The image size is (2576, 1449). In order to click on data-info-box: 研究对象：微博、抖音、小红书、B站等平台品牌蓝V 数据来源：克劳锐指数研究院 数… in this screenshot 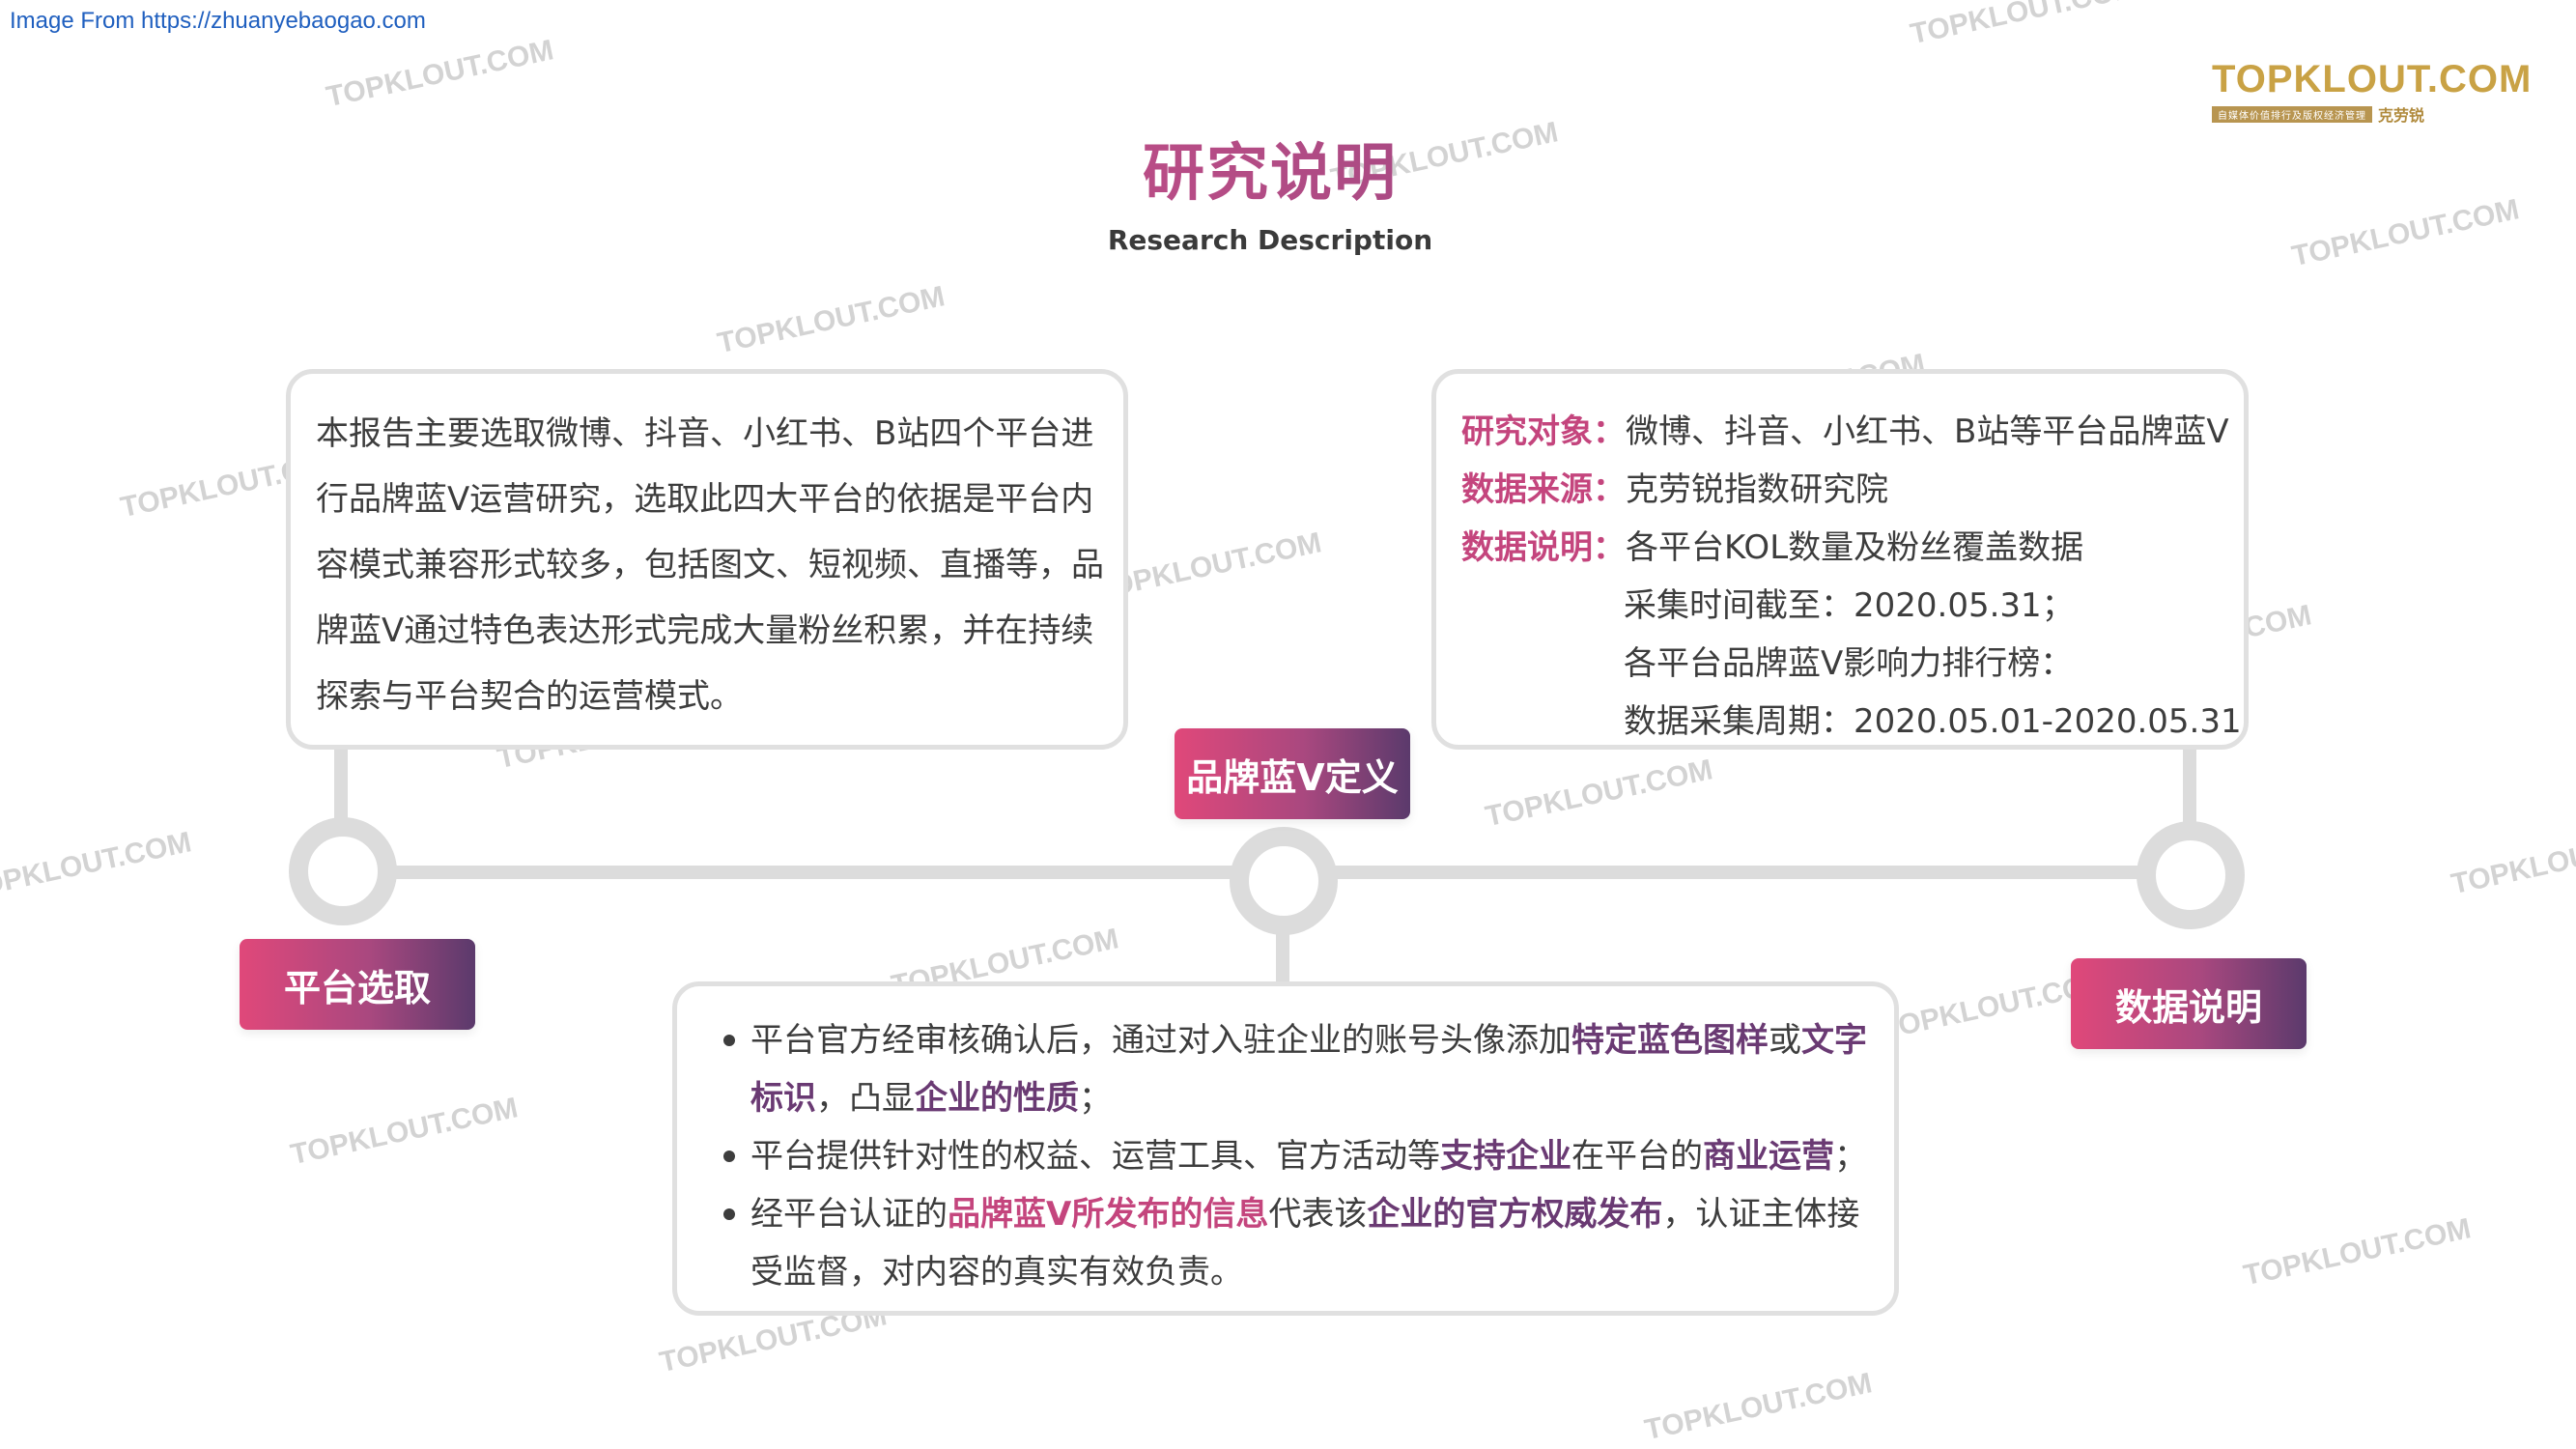, I will do `click(1840, 559)`.